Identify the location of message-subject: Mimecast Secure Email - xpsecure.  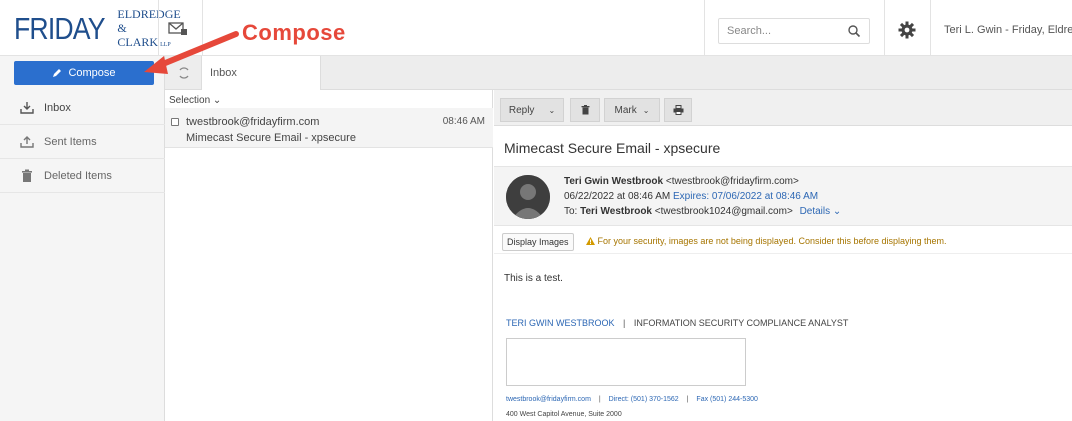
(271, 138).